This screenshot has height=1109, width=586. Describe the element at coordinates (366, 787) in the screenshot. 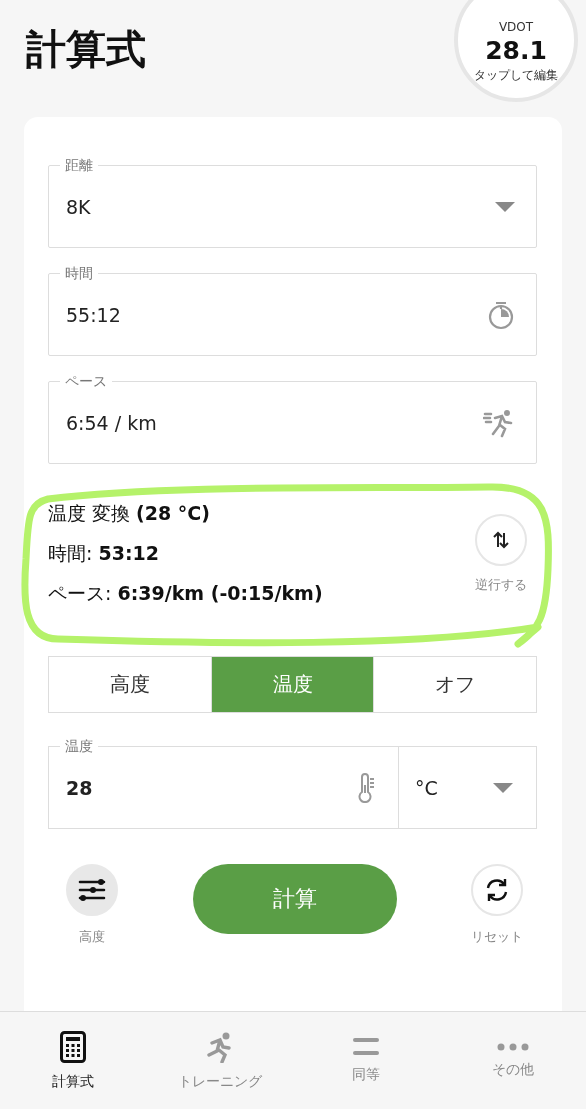

I see `thermometer-icon` at that location.